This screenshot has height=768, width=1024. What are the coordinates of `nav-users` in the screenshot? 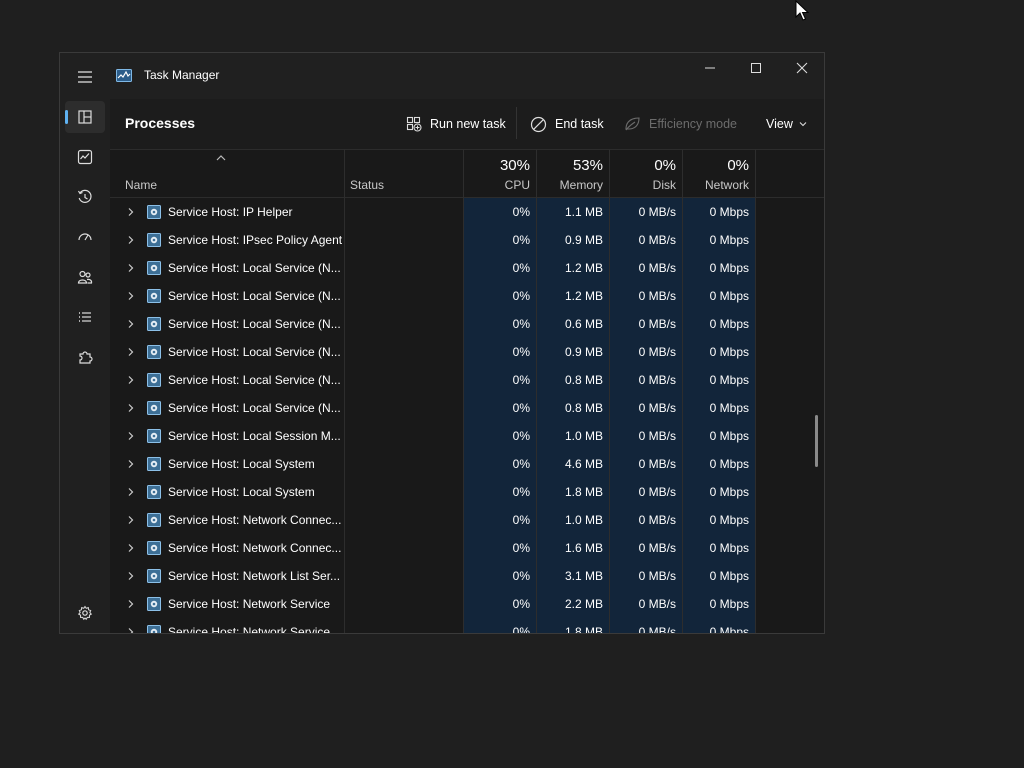 It's located at (85, 277).